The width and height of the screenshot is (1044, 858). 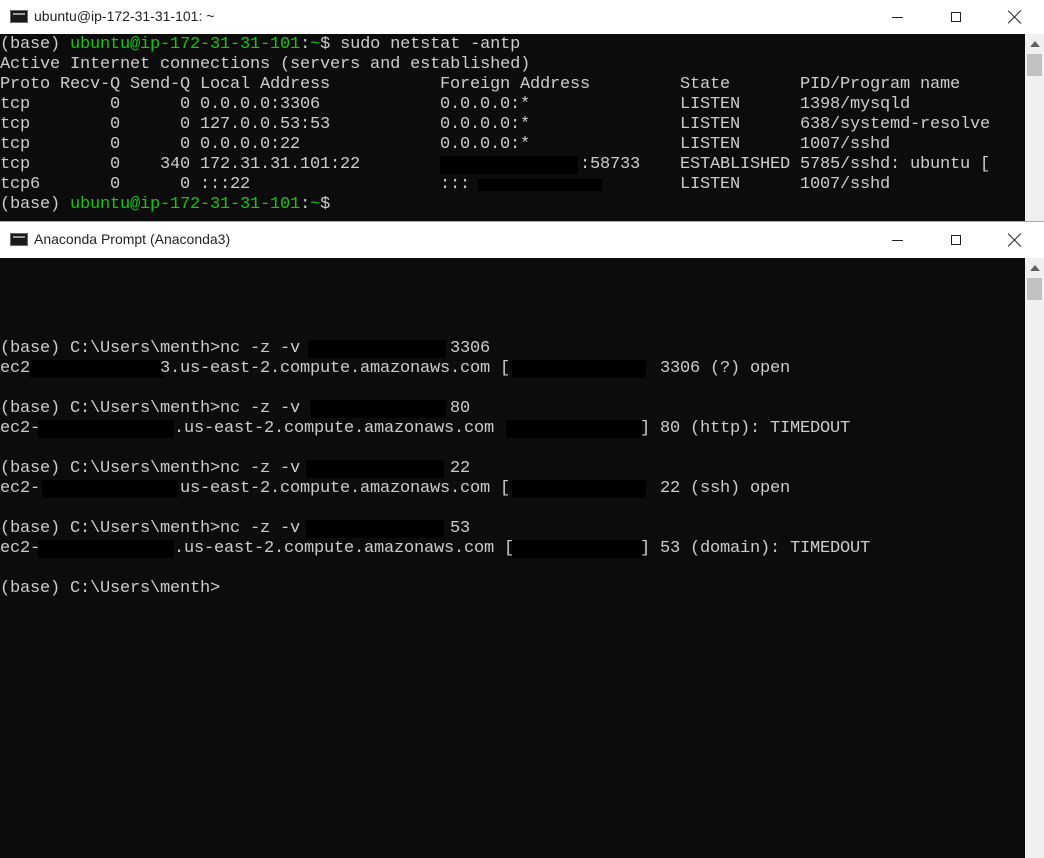 I want to click on window-title: ubuntu@ip-172-31-31-101: ~, so click(x=124, y=16).